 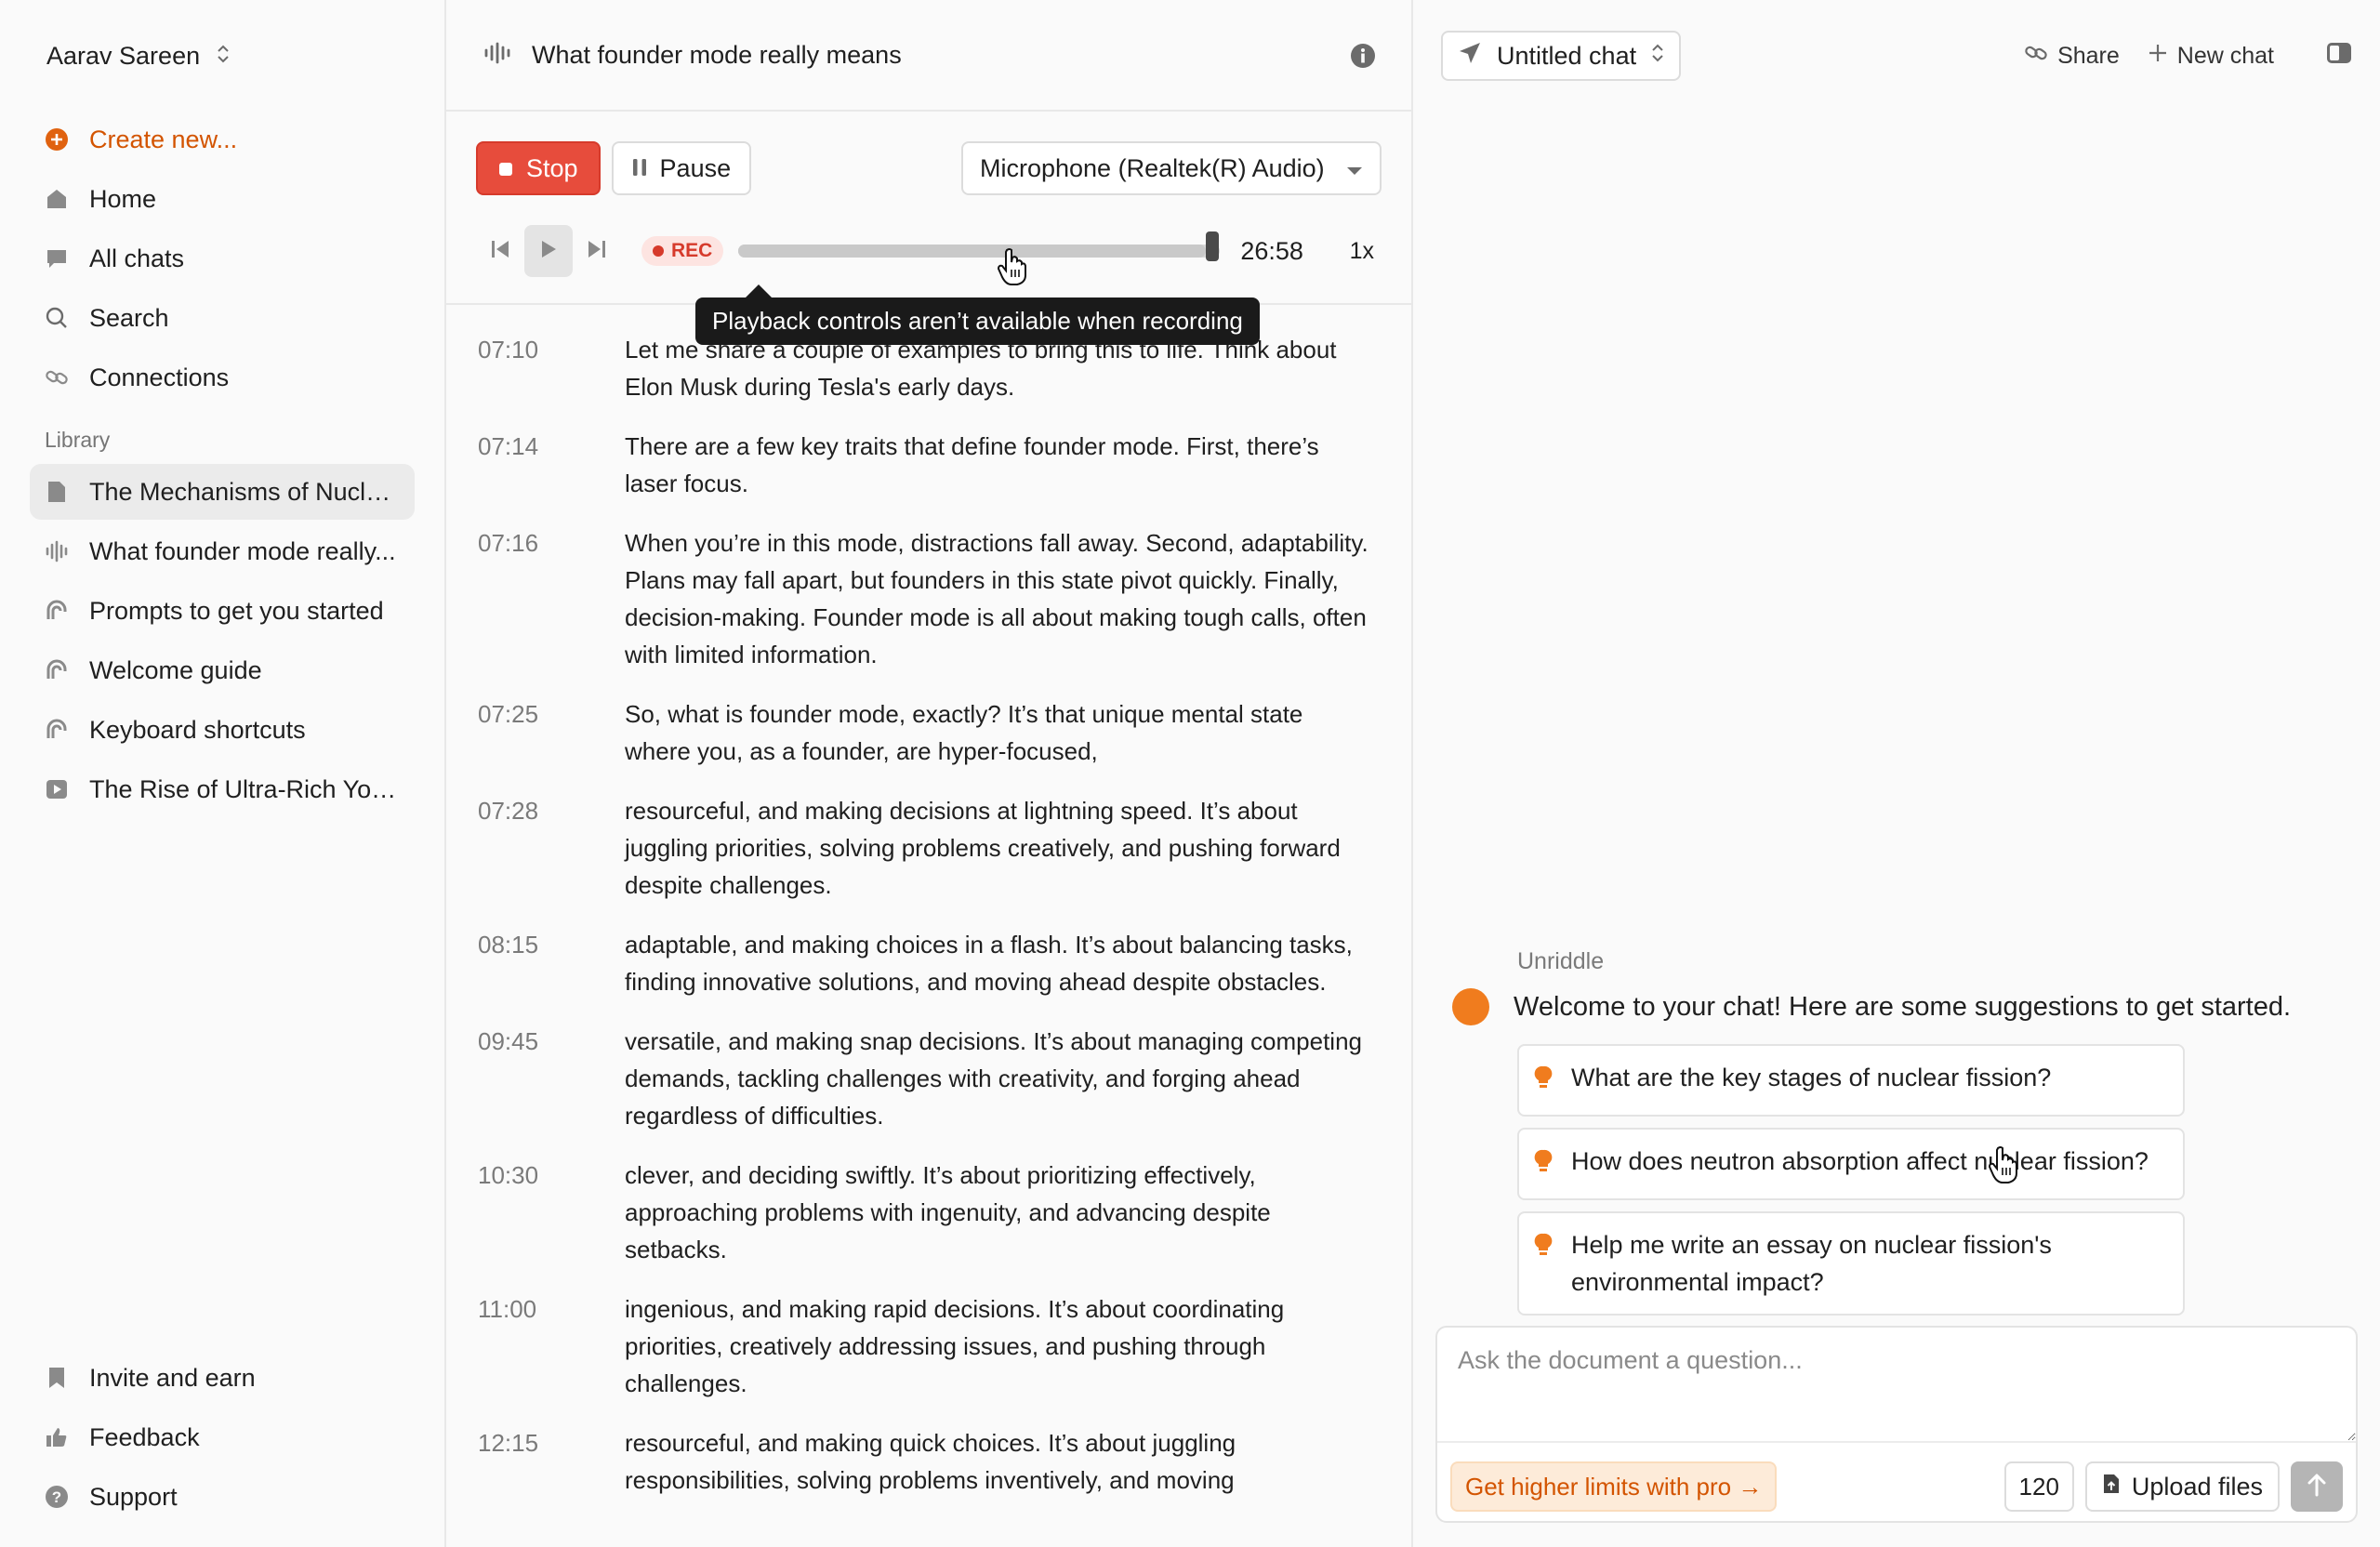 I want to click on question-input, so click(x=1896, y=1385).